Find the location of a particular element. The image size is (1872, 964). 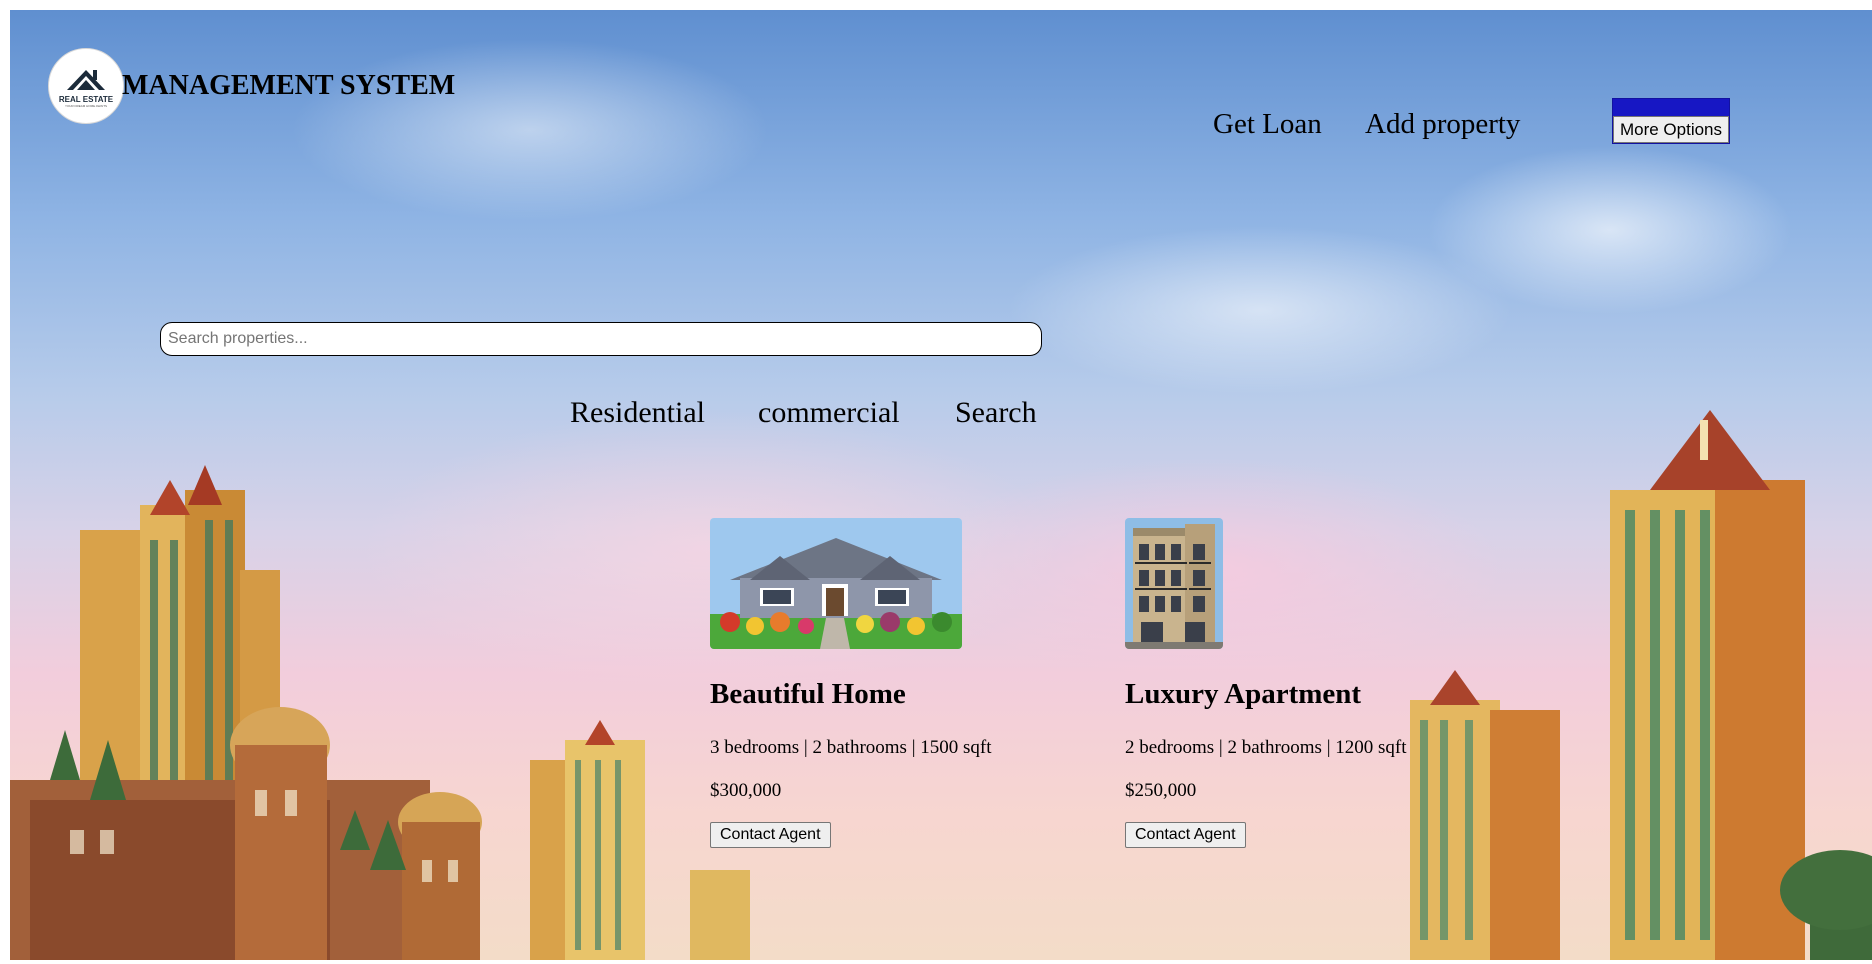

left-towers is located at coordinates (246, 712).